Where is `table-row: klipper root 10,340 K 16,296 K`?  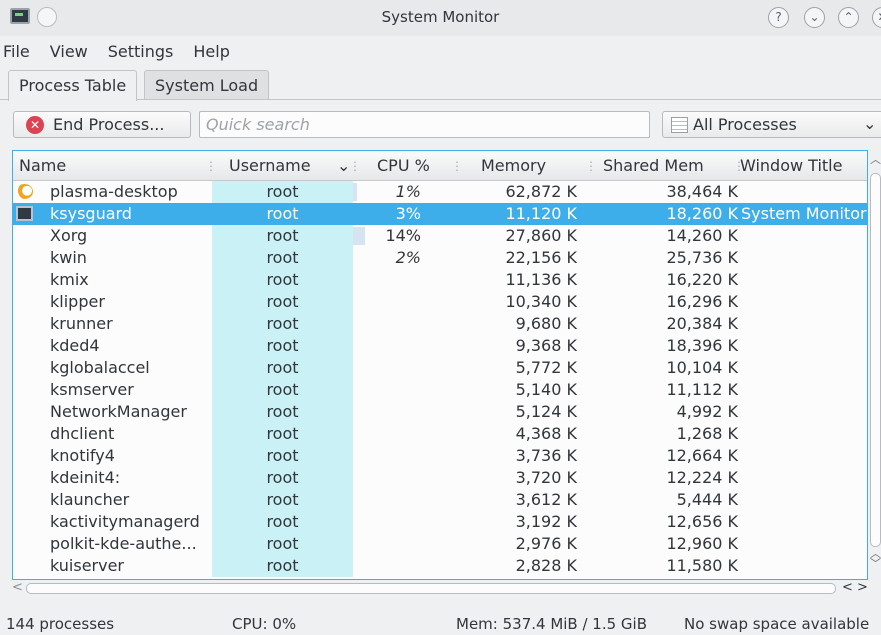 table-row: klipper root 10,340 K 16,296 K is located at coordinates (440, 302).